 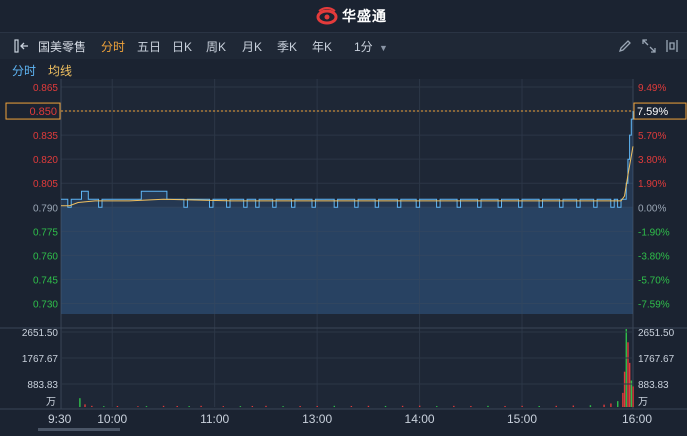 What do you see at coordinates (322, 46) in the screenshot?
I see `tab-year-k: 年K` at bounding box center [322, 46].